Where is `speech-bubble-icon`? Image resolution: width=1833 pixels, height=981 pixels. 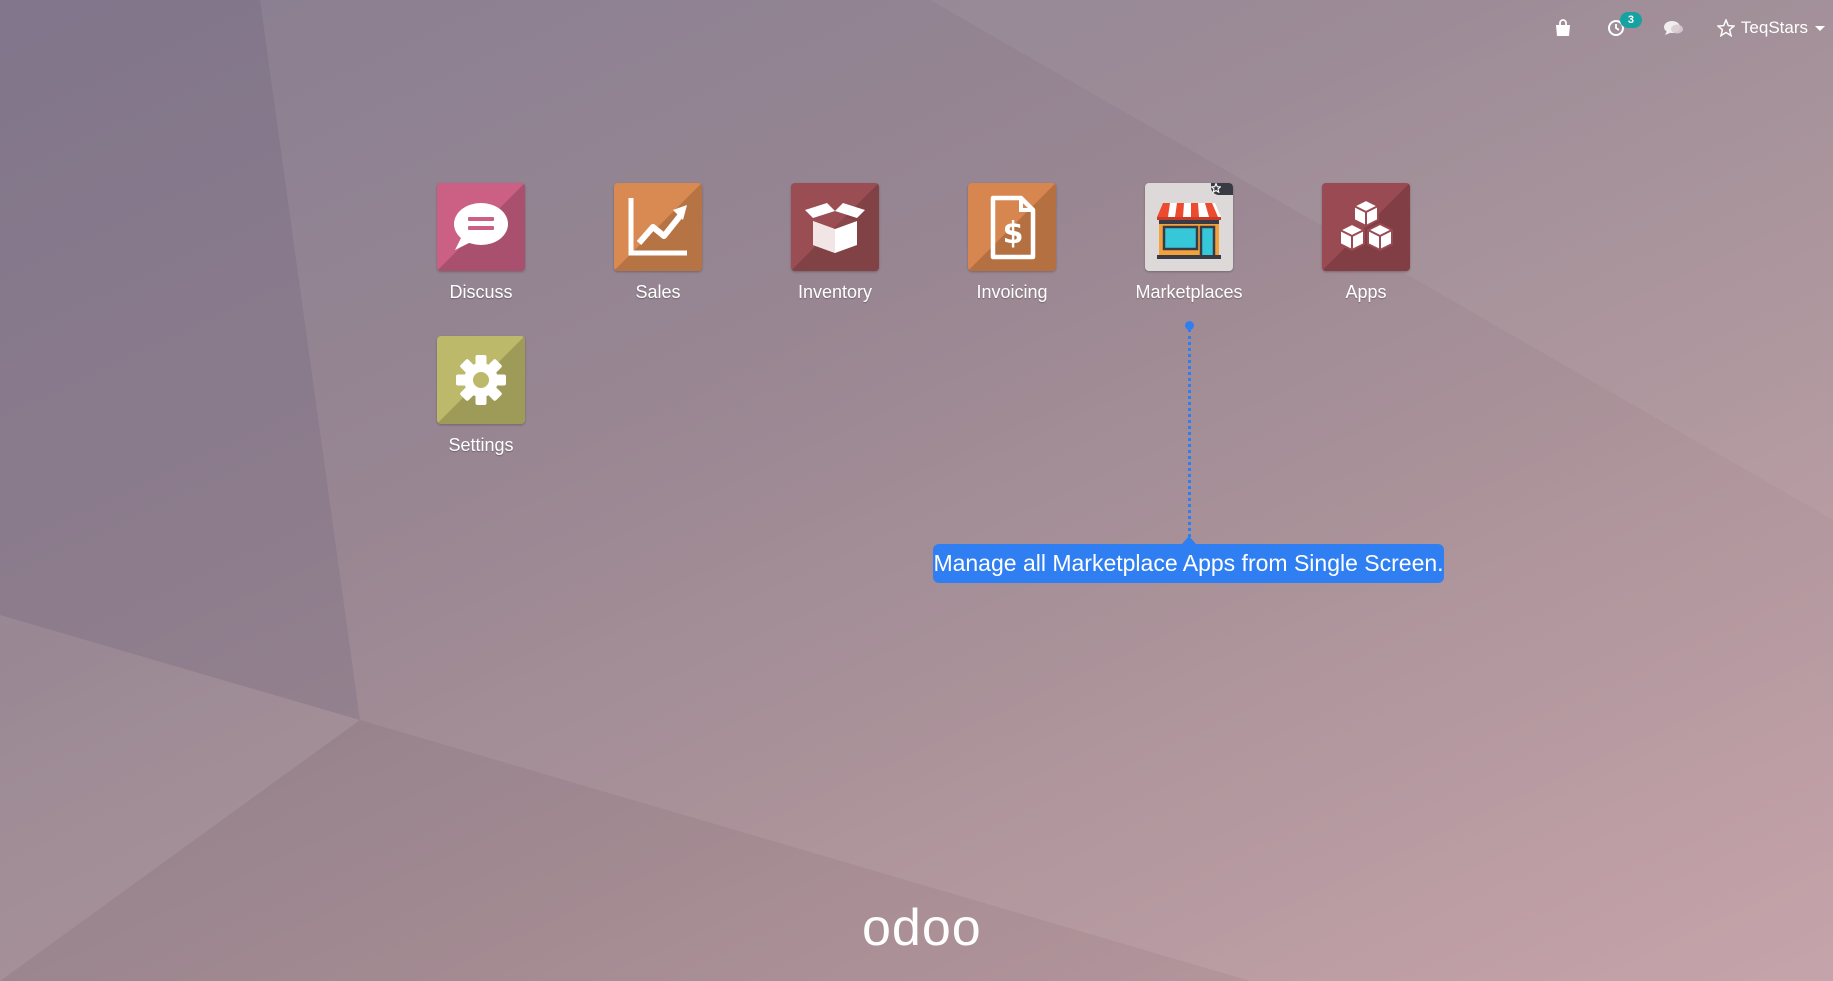 speech-bubble-icon is located at coordinates (481, 227).